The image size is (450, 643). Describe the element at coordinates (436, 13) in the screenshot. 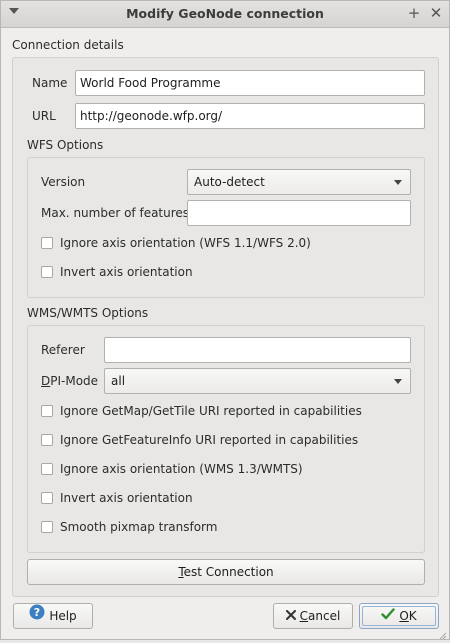

I see `close-icon: ✕` at that location.